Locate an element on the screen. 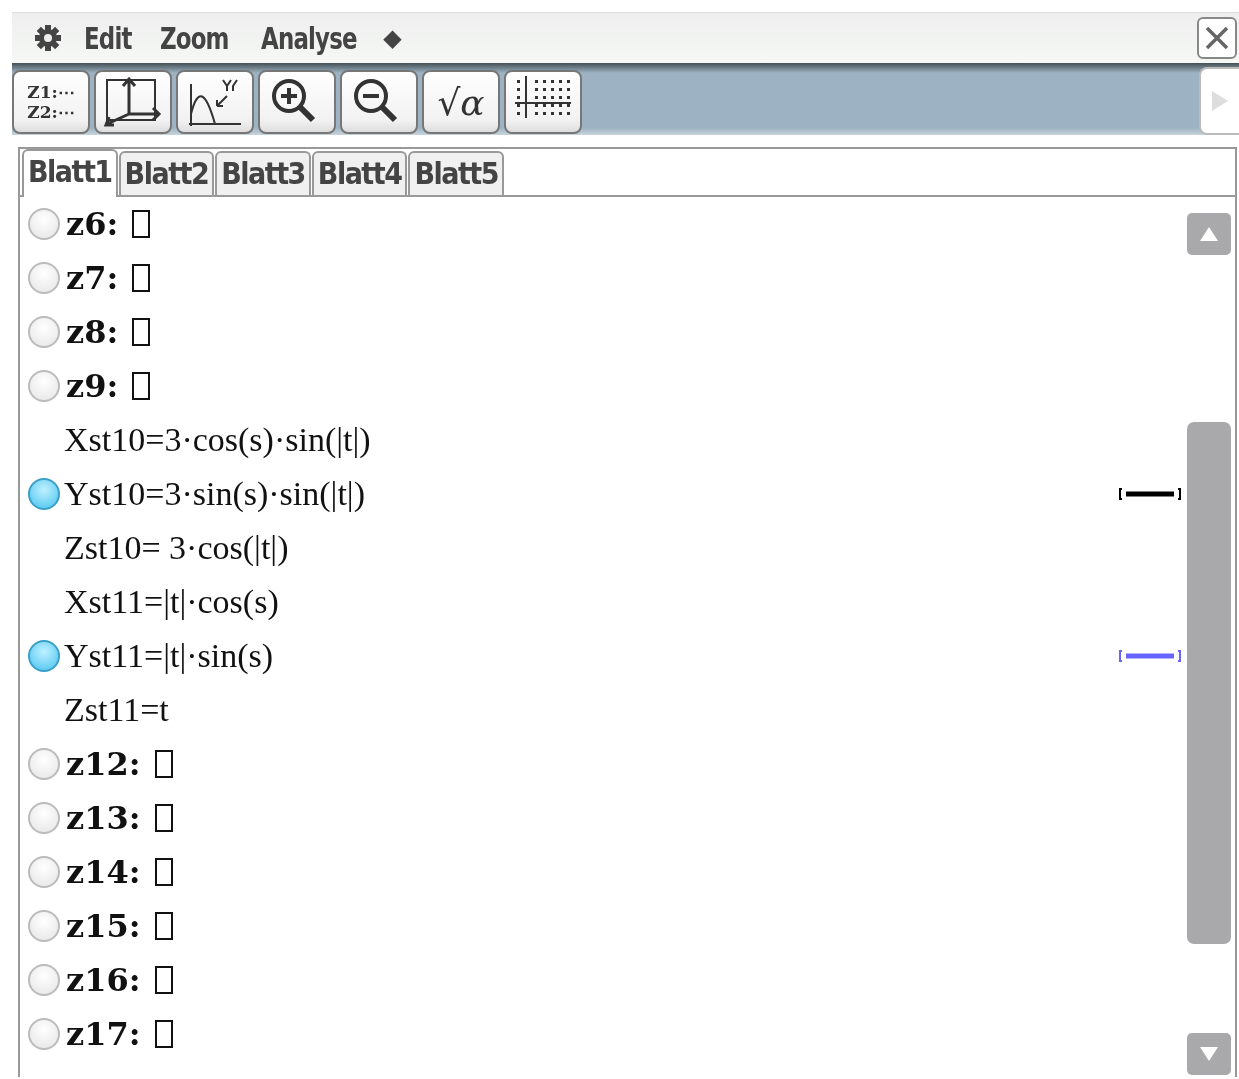 The width and height of the screenshot is (1239, 1079). menu-item: Zoom is located at coordinates (194, 38).